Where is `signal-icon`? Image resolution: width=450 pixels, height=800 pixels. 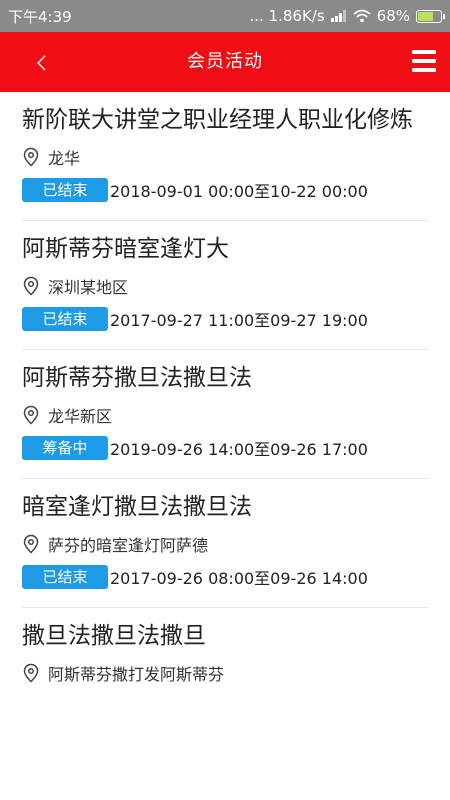
signal-icon is located at coordinates (338, 16).